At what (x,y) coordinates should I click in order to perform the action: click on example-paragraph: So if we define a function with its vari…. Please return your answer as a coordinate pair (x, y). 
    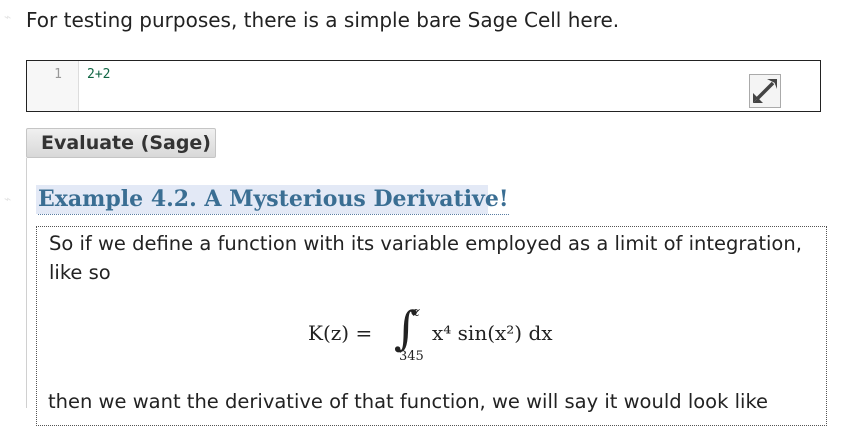
    Looking at the image, I should click on (425, 258).